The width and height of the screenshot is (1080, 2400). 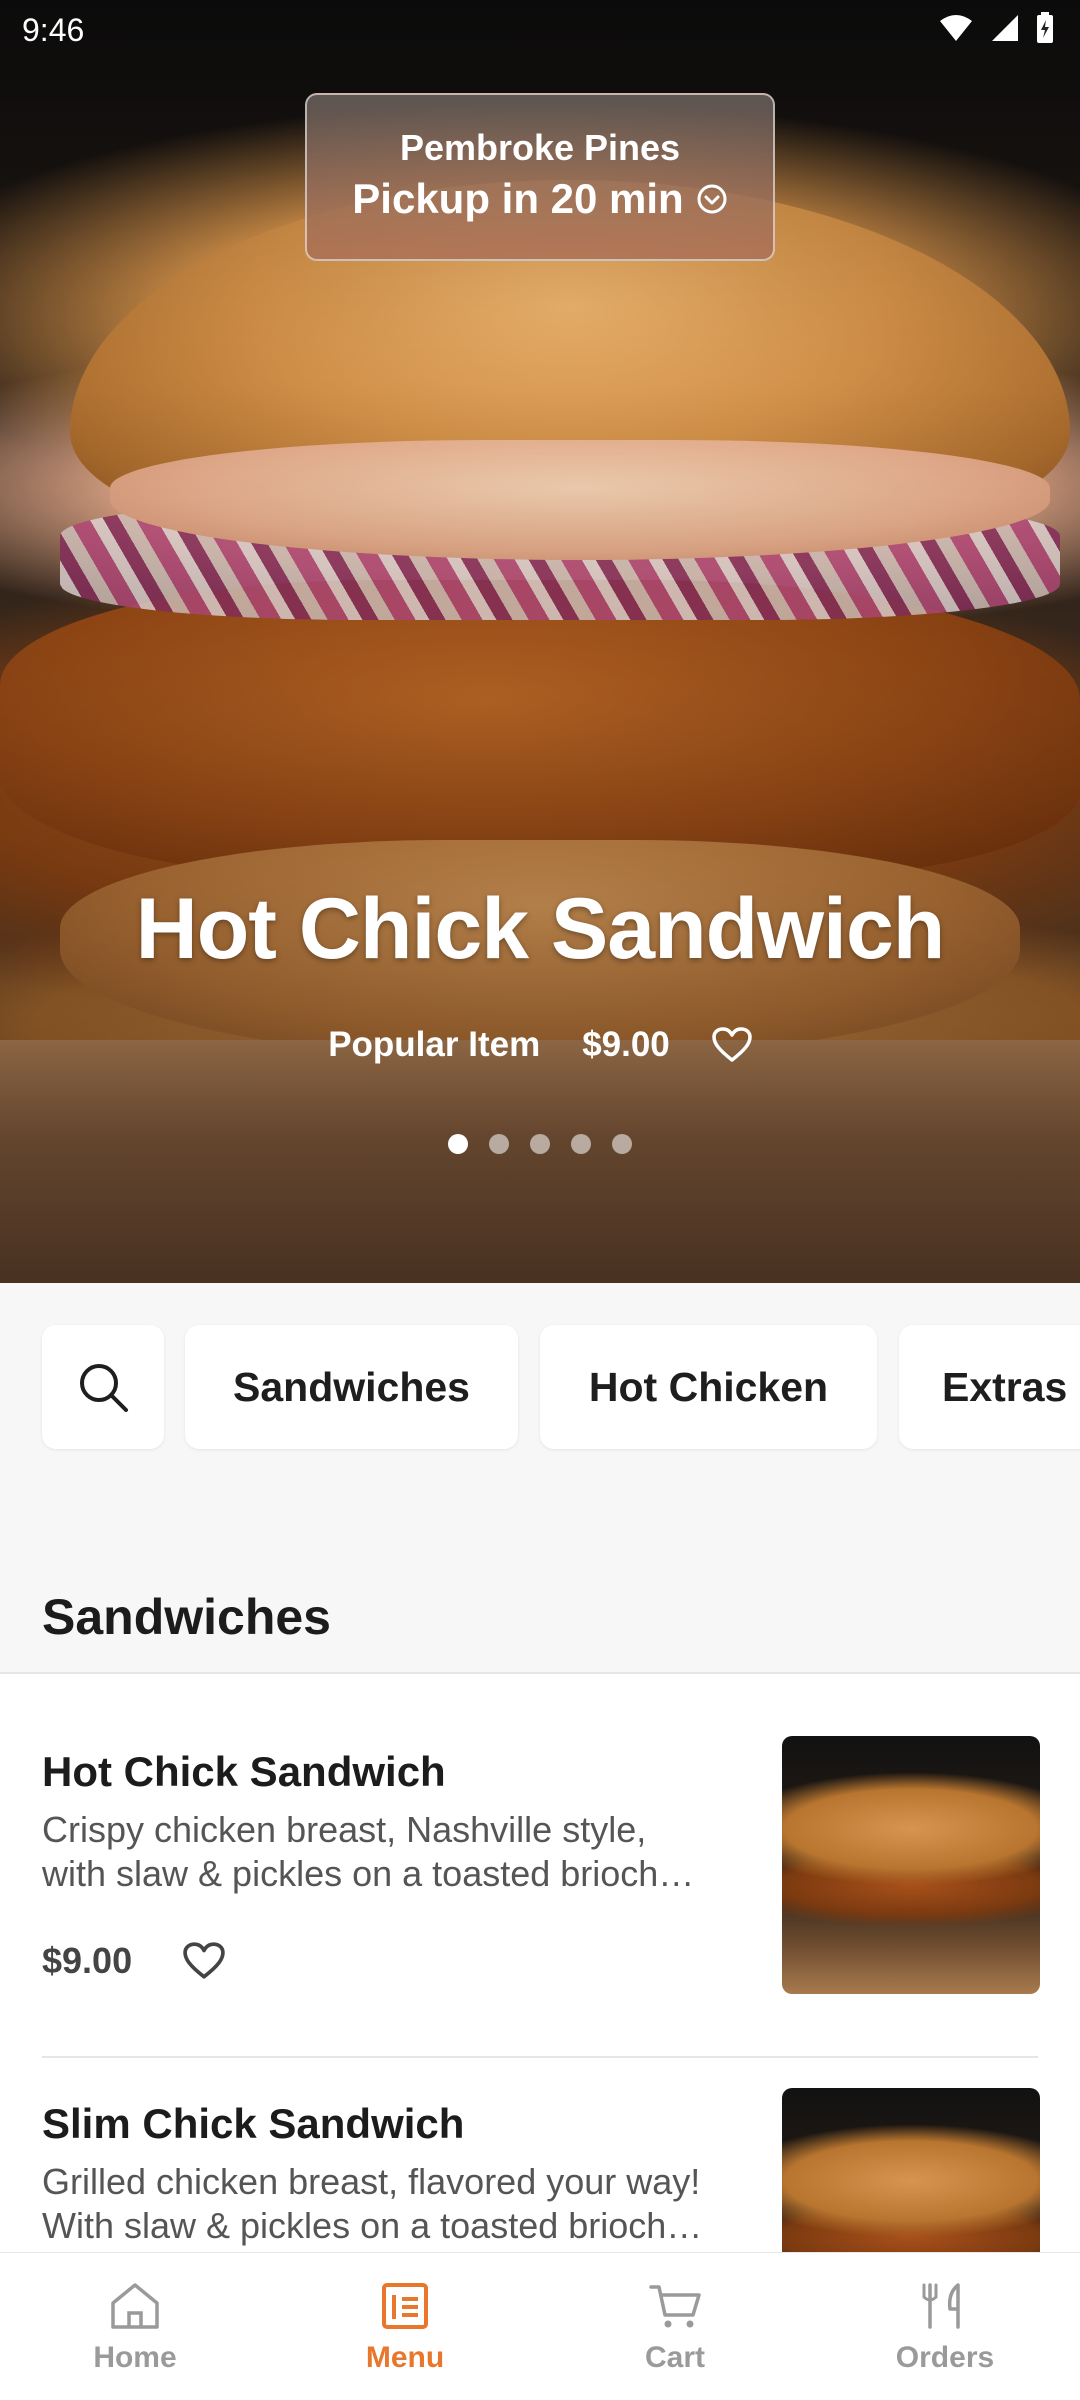 I want to click on nav-home: Home, so click(x=135, y=2326).